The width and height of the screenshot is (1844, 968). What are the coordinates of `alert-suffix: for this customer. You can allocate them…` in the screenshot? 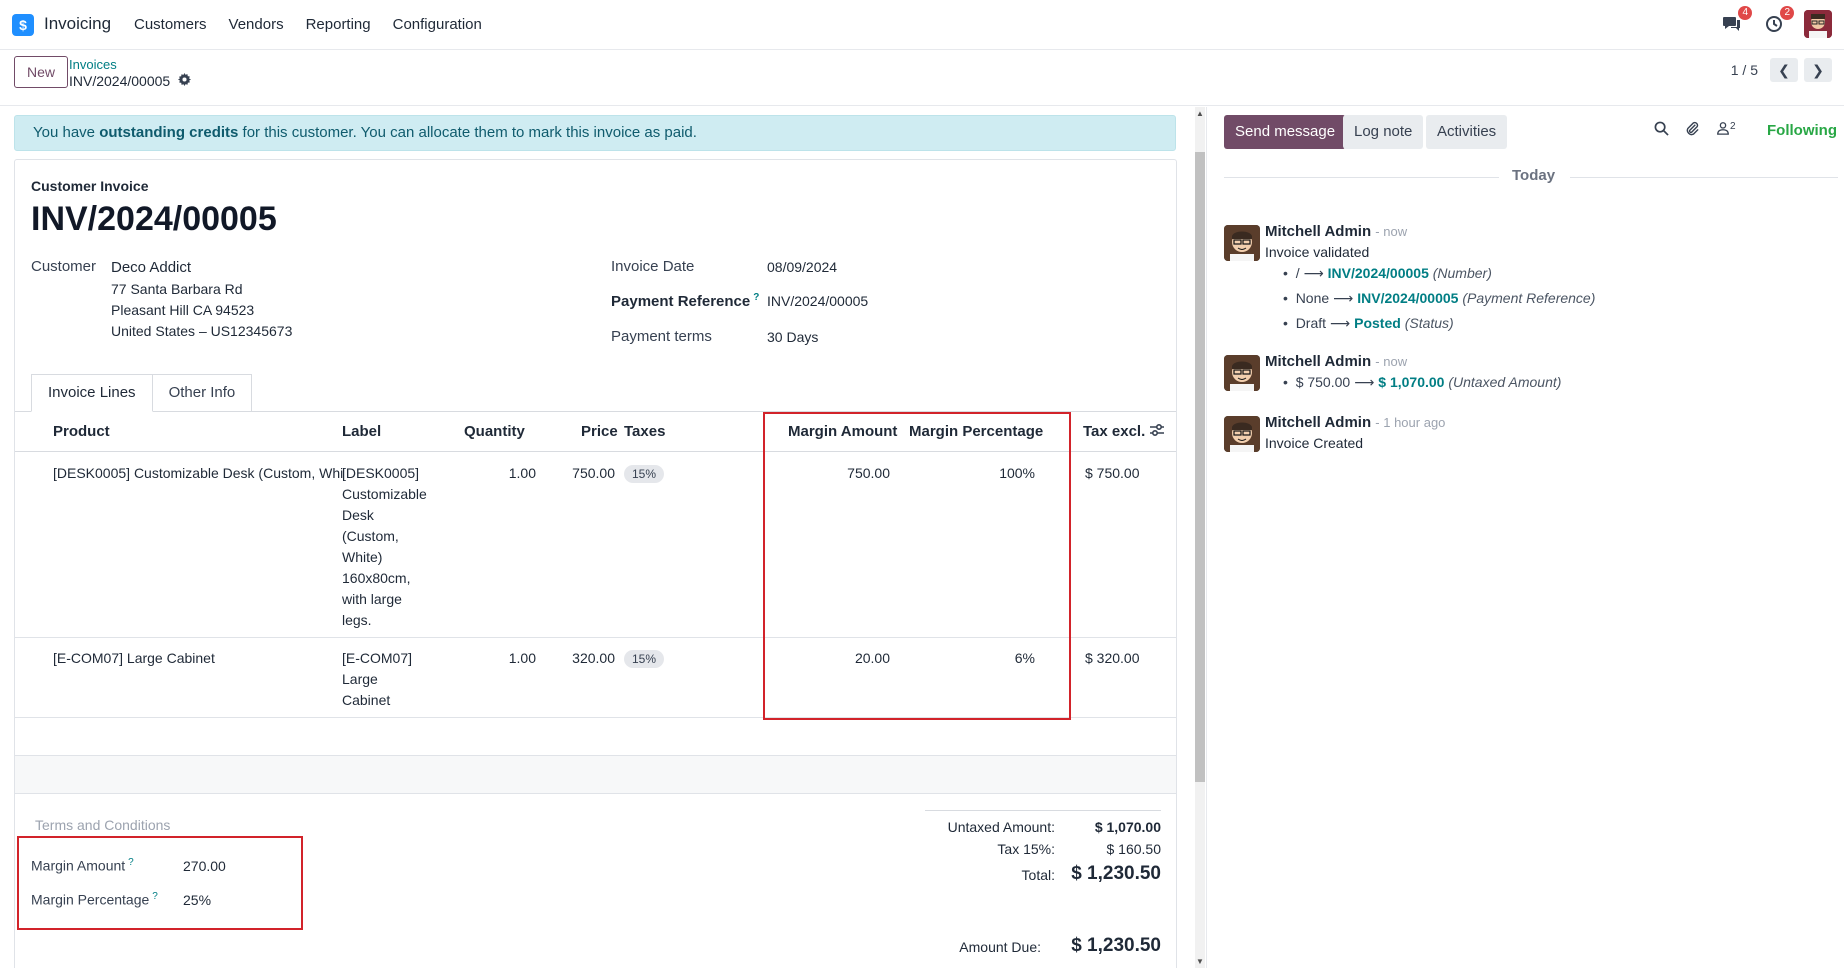 It's located at (467, 132).